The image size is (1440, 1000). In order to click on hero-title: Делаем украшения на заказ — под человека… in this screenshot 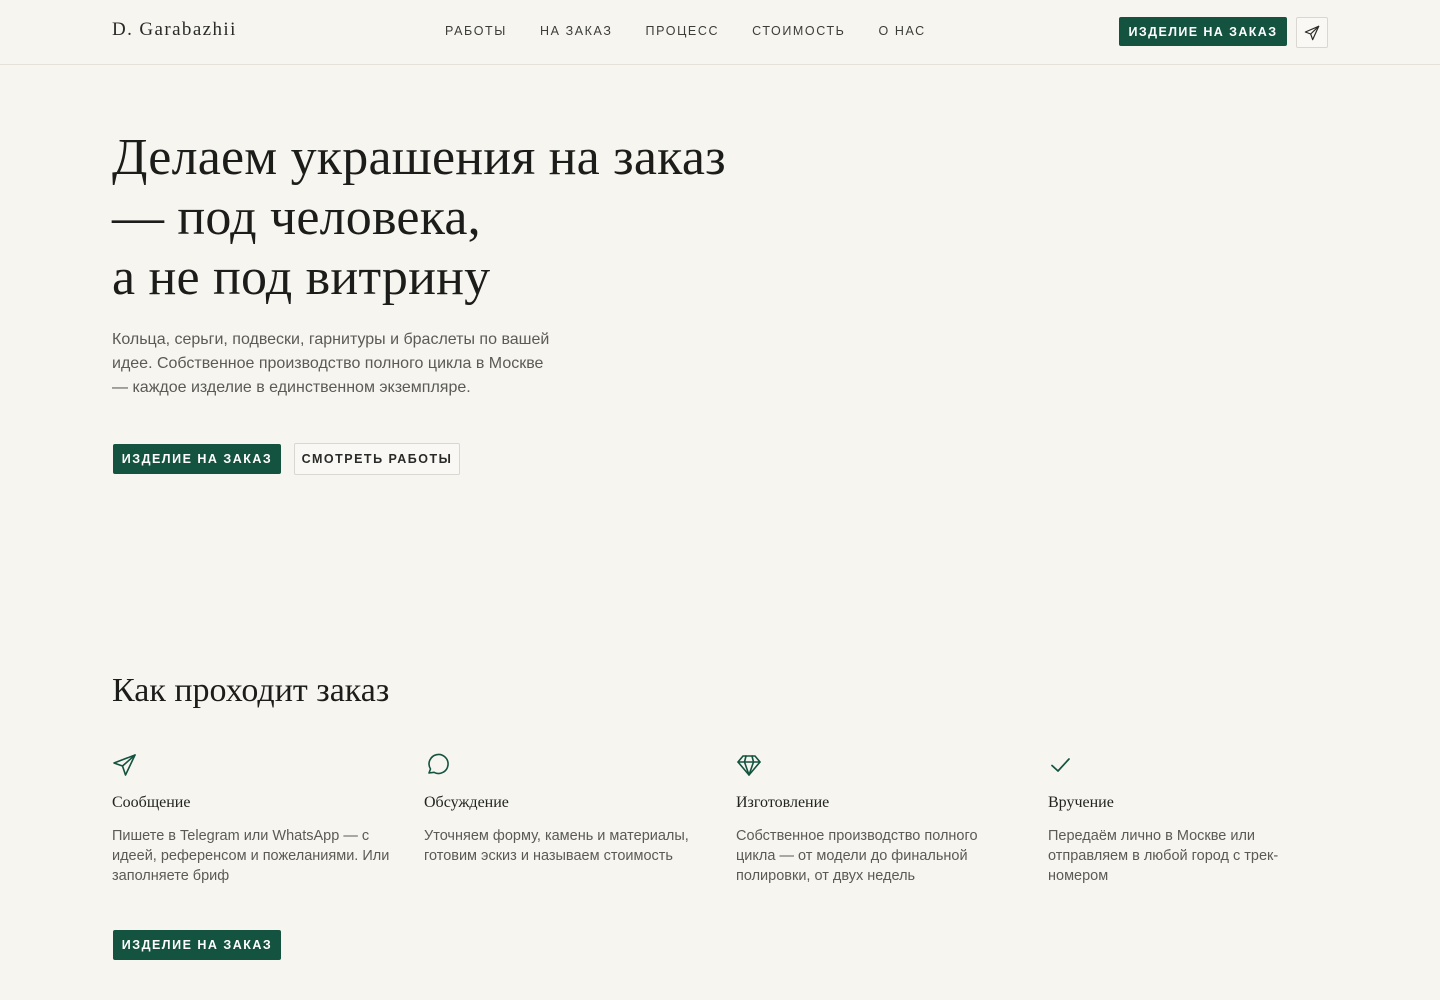, I will do `click(419, 218)`.